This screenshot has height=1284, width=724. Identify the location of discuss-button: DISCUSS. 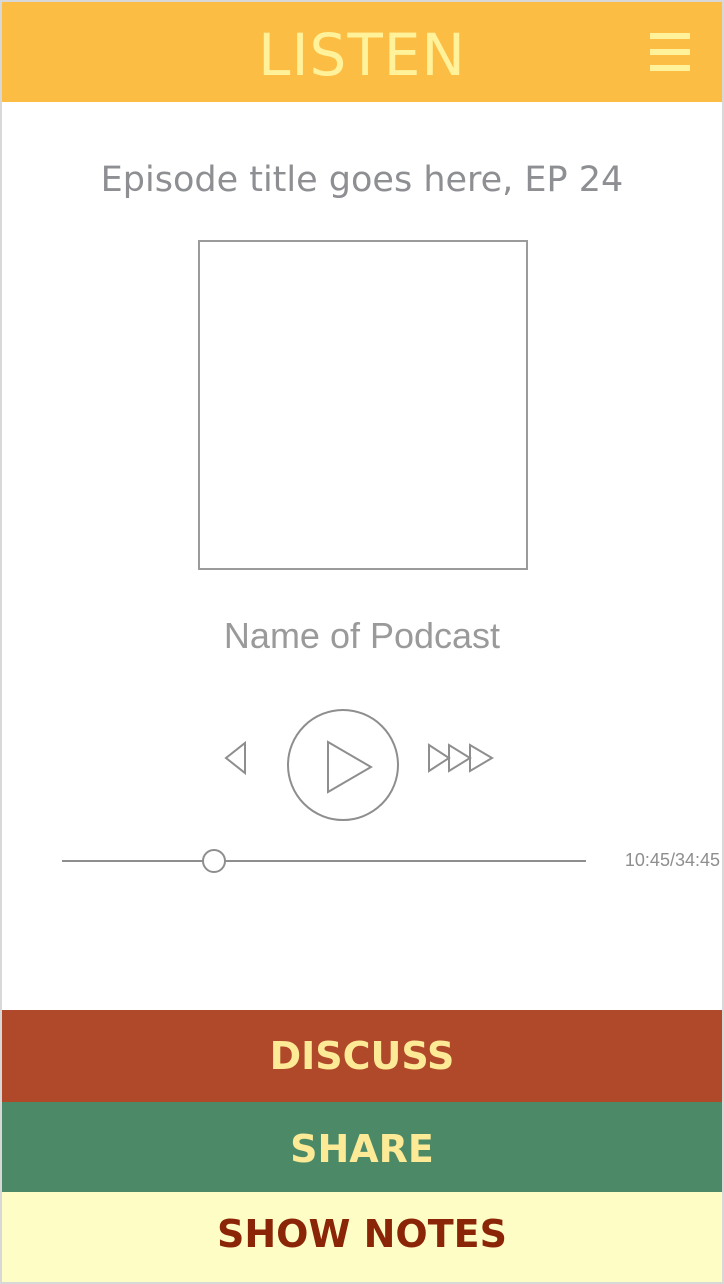
(362, 1056).